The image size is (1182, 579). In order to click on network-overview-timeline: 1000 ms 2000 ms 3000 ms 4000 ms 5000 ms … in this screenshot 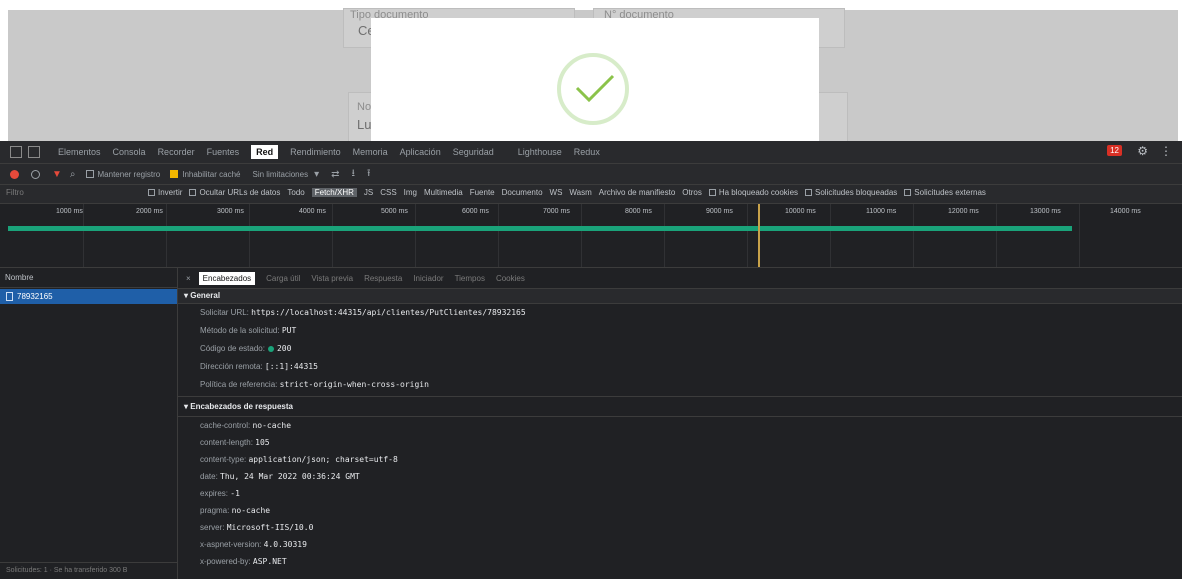, I will do `click(591, 236)`.